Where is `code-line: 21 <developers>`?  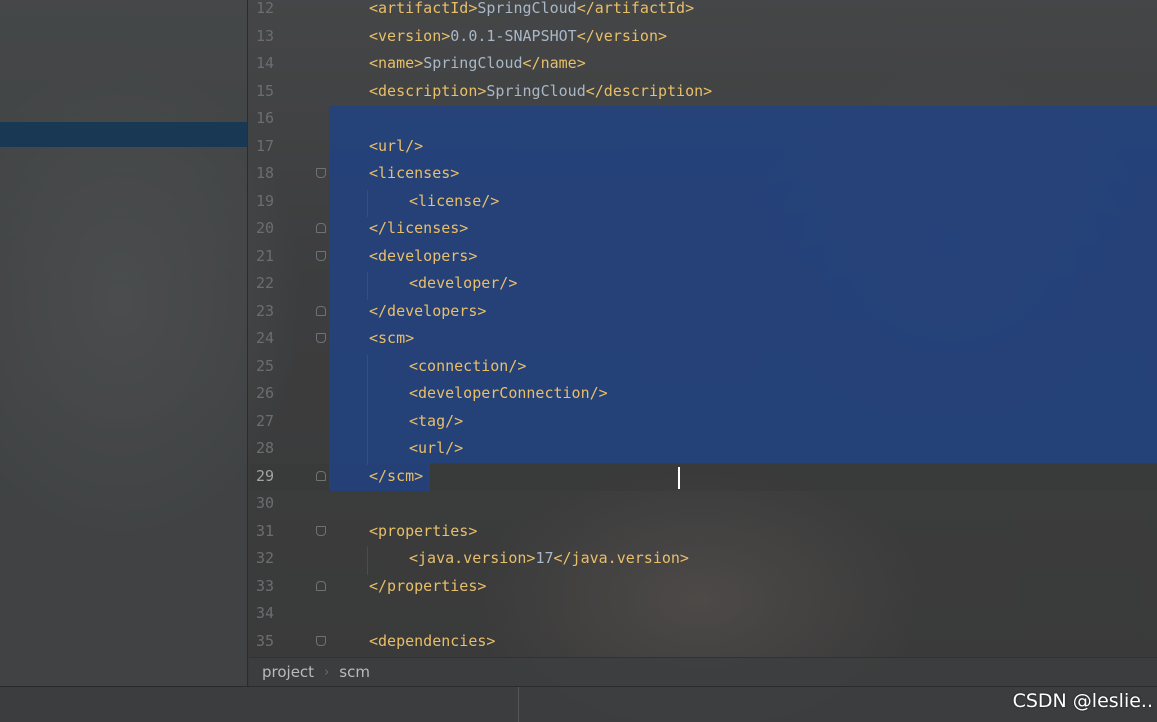
code-line: 21 <developers> is located at coordinates (703, 259).